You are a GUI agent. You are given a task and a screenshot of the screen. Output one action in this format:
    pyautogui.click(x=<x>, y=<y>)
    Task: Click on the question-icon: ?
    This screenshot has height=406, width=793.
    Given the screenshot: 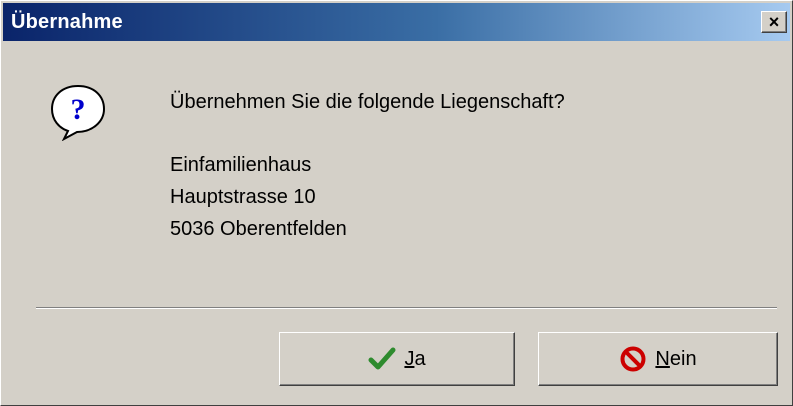 What is the action you would take?
    pyautogui.click(x=78, y=112)
    